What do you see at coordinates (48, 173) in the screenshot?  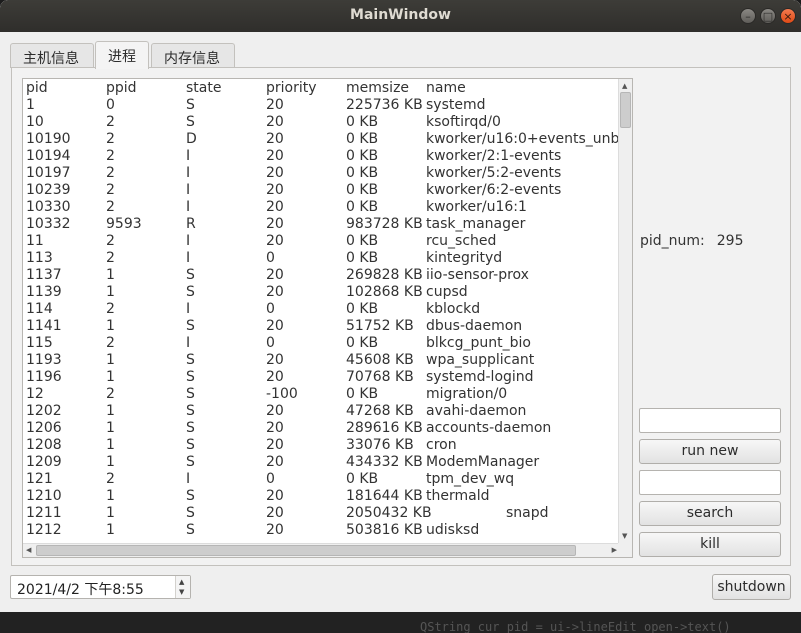 I see `cell-pid: 10197` at bounding box center [48, 173].